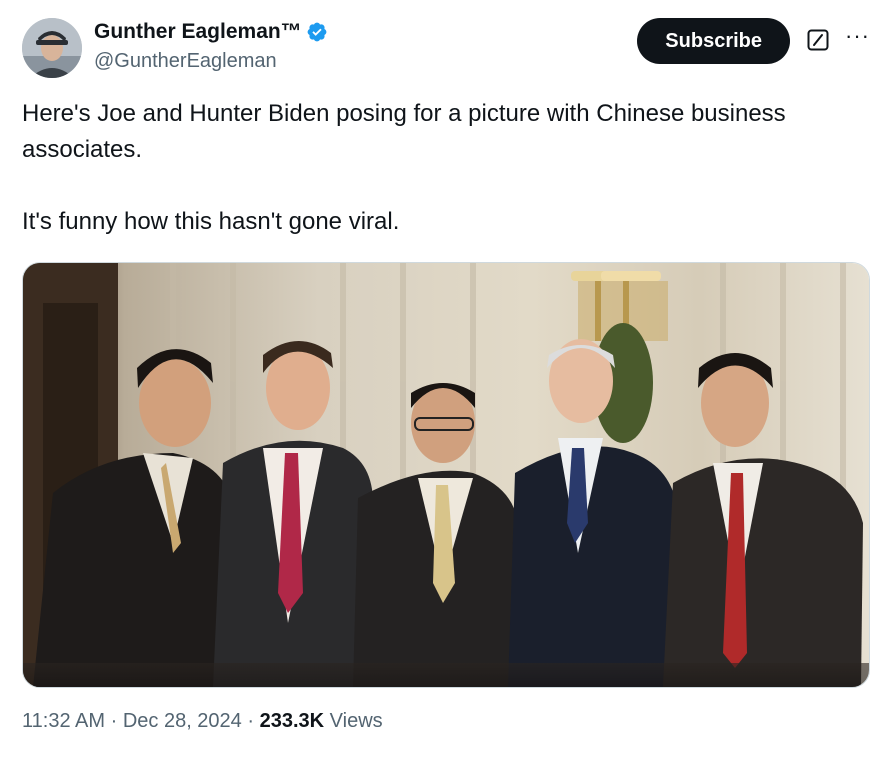  What do you see at coordinates (211, 46) in the screenshot?
I see `author-info: Gunther Eagleman™ @GuntherEagleman` at bounding box center [211, 46].